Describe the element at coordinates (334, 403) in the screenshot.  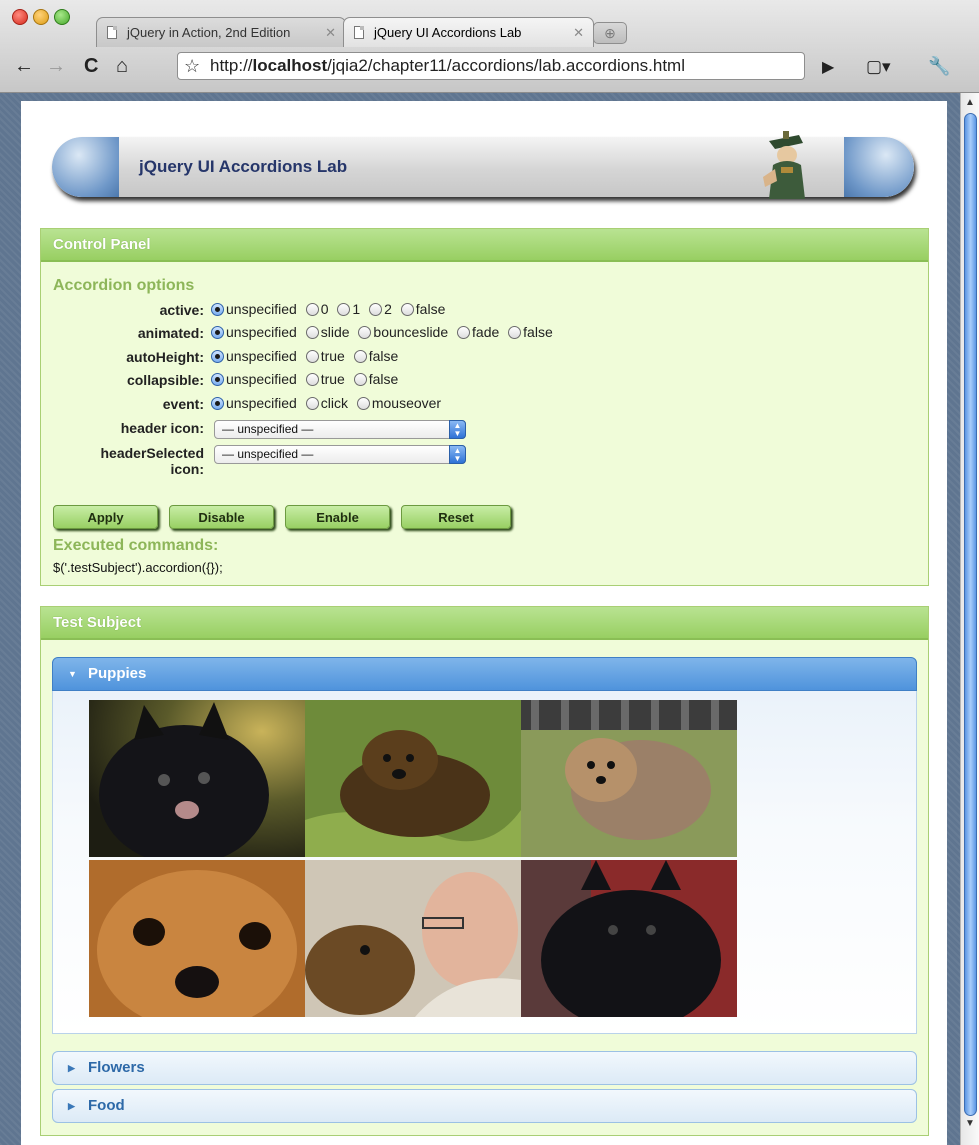
I see `radio-label: click` at that location.